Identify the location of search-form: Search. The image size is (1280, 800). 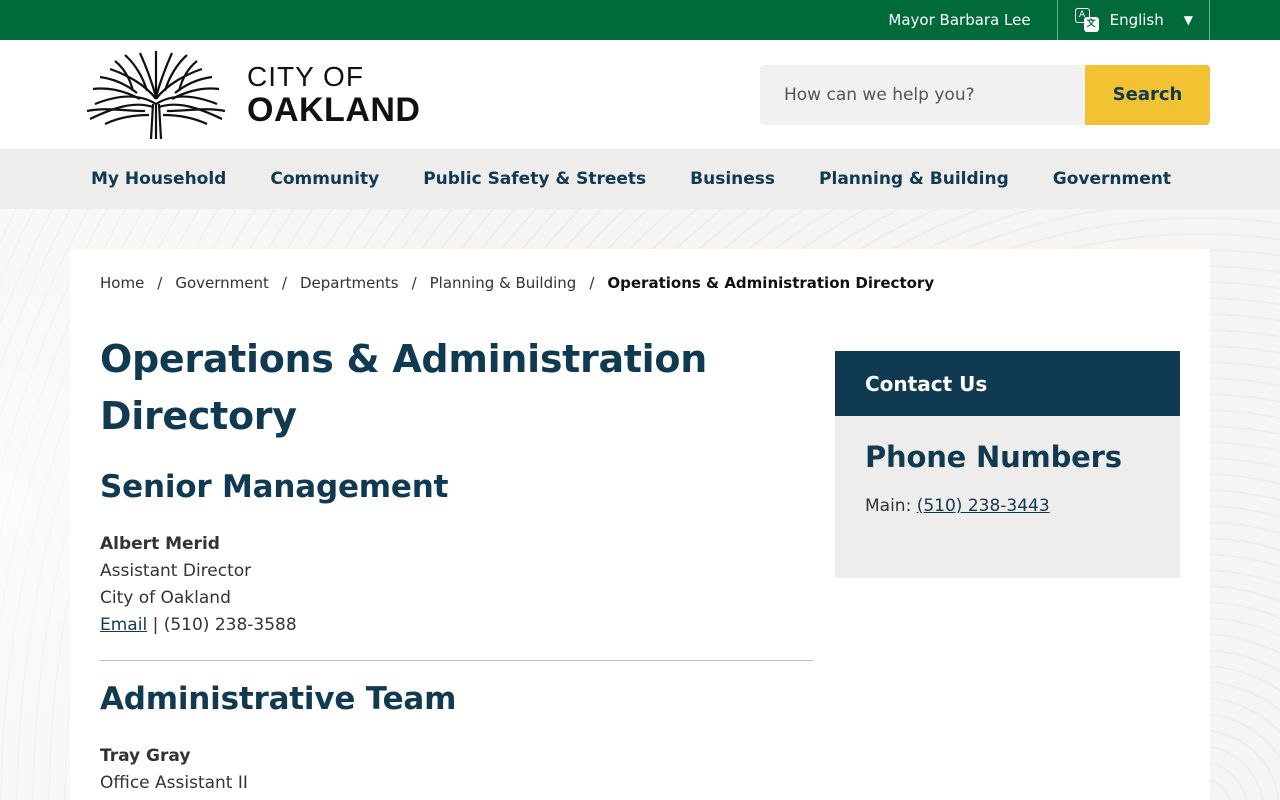
(985, 94).